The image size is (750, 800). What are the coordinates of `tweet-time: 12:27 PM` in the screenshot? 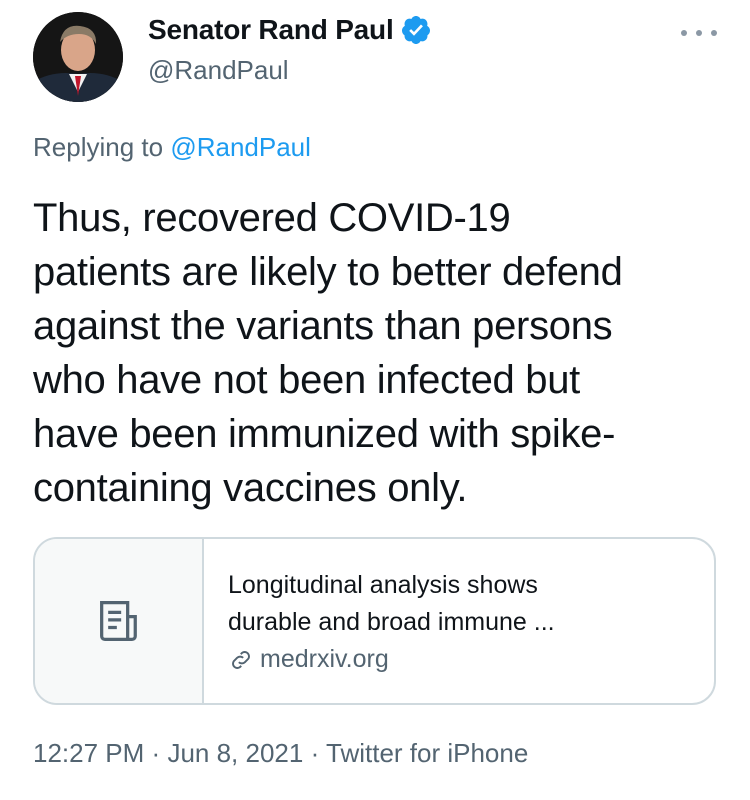 It's located at (88, 753).